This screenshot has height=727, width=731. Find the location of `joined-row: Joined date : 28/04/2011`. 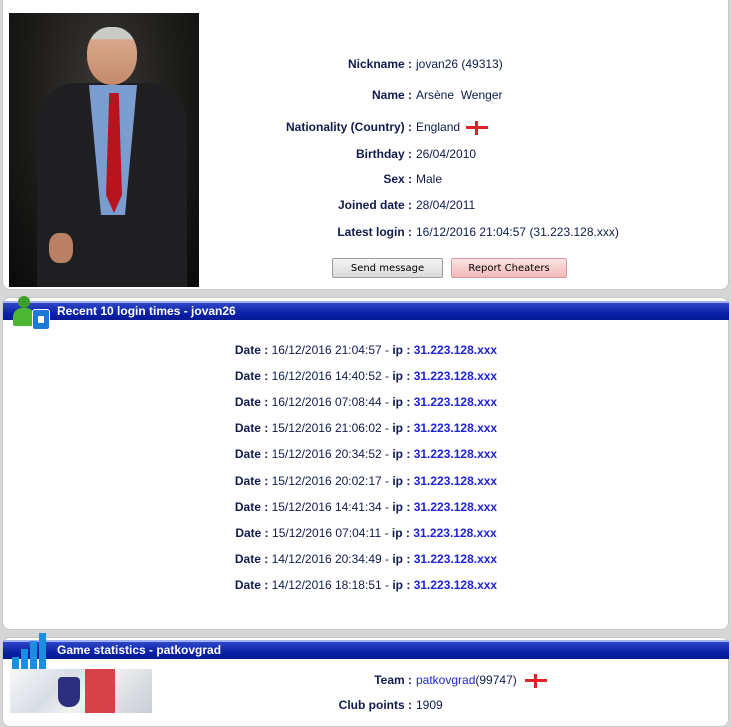

joined-row: Joined date : 28/04/2011 is located at coordinates (464, 205).